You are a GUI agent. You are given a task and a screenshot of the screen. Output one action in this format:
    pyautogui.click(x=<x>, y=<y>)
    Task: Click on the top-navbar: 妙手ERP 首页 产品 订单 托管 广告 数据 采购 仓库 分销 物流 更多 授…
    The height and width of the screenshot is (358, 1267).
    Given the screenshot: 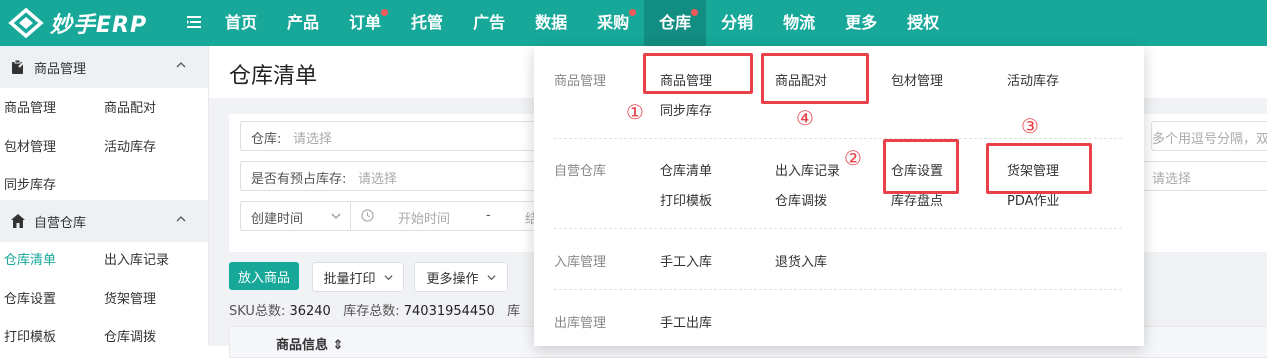 What is the action you would take?
    pyautogui.click(x=633, y=23)
    